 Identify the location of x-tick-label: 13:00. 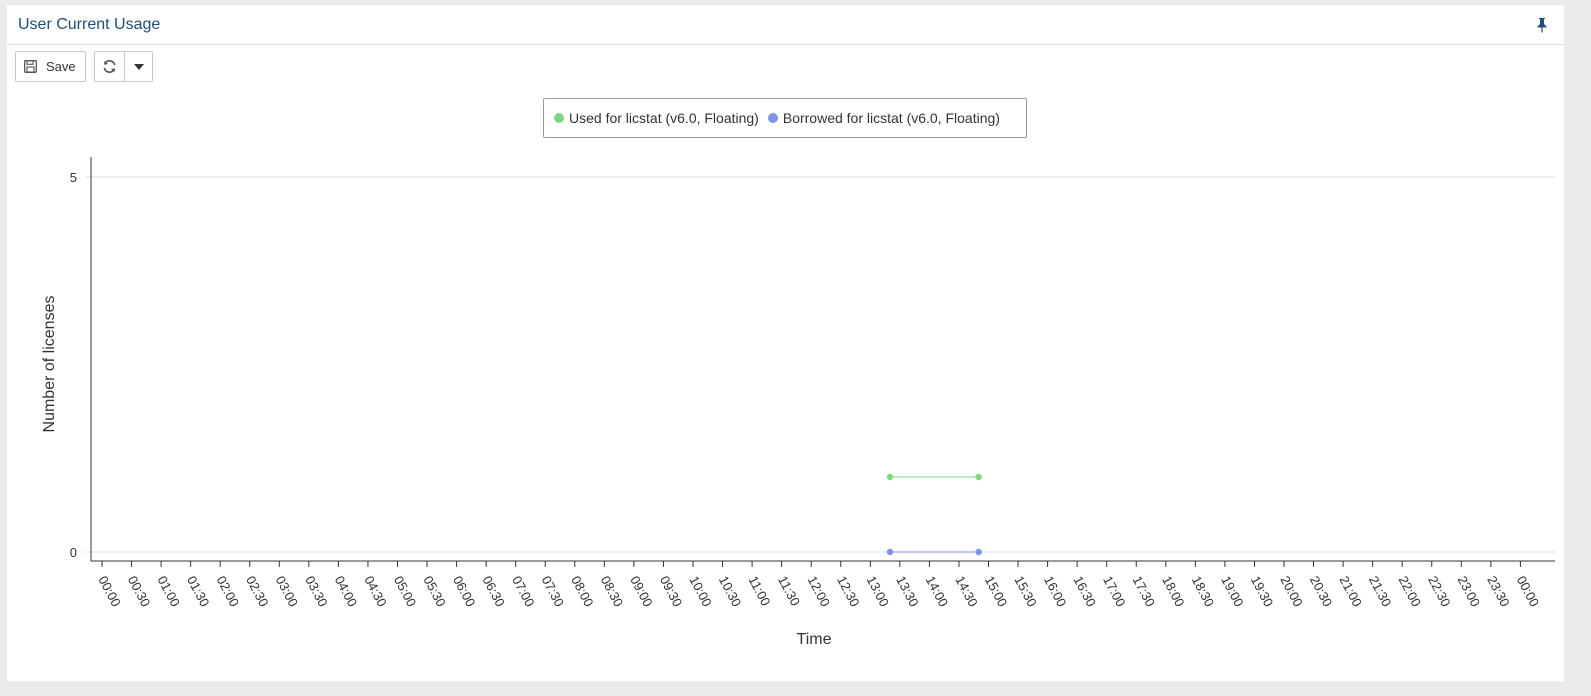
(878, 591).